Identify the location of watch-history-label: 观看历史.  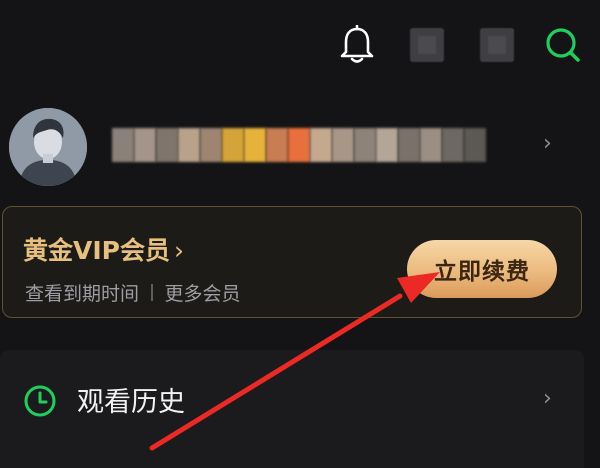
(131, 402).